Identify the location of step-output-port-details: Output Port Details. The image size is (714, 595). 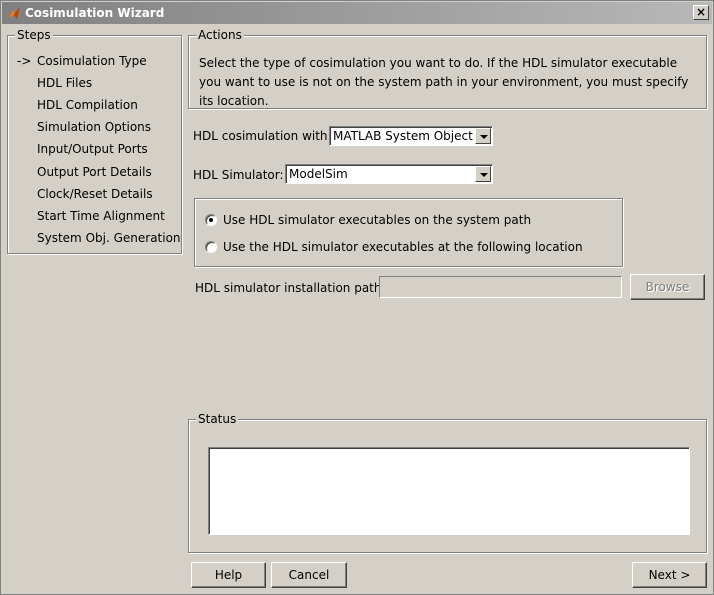
(94, 172).